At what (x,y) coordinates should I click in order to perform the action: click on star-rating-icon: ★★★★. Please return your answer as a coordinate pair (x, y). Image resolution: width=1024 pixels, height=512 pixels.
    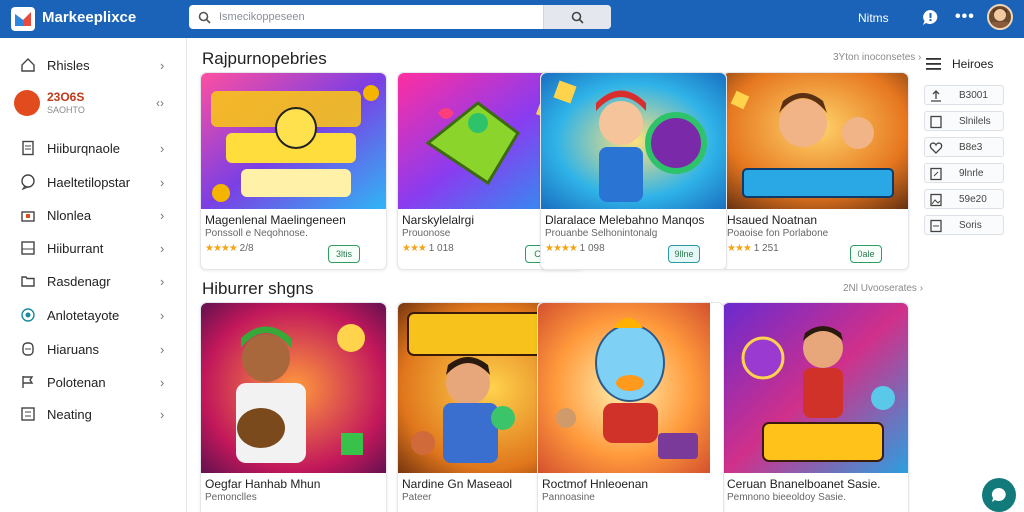
    Looking at the image, I should click on (561, 248).